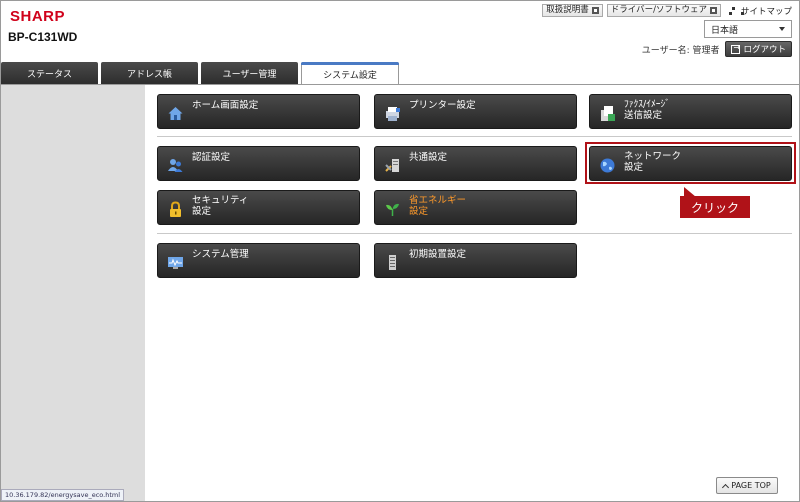 The height and width of the screenshot is (502, 800). Describe the element at coordinates (392, 165) in the screenshot. I see `tools-icon` at that location.